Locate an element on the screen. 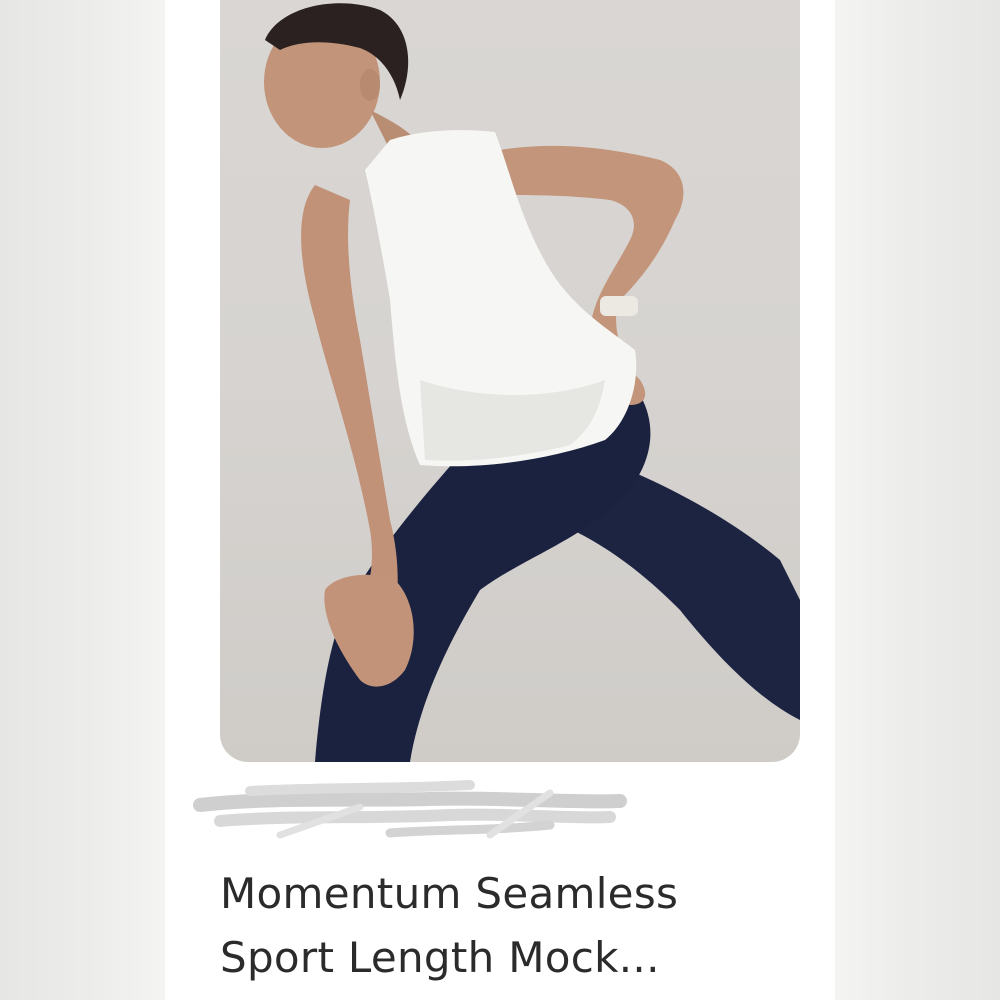 The height and width of the screenshot is (1000, 1000). ear is located at coordinates (370, 85).